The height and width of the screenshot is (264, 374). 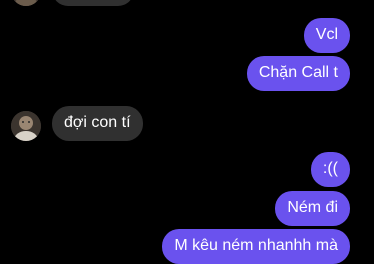 I want to click on message-bubble-incoming: đợi con tí, so click(x=97, y=123).